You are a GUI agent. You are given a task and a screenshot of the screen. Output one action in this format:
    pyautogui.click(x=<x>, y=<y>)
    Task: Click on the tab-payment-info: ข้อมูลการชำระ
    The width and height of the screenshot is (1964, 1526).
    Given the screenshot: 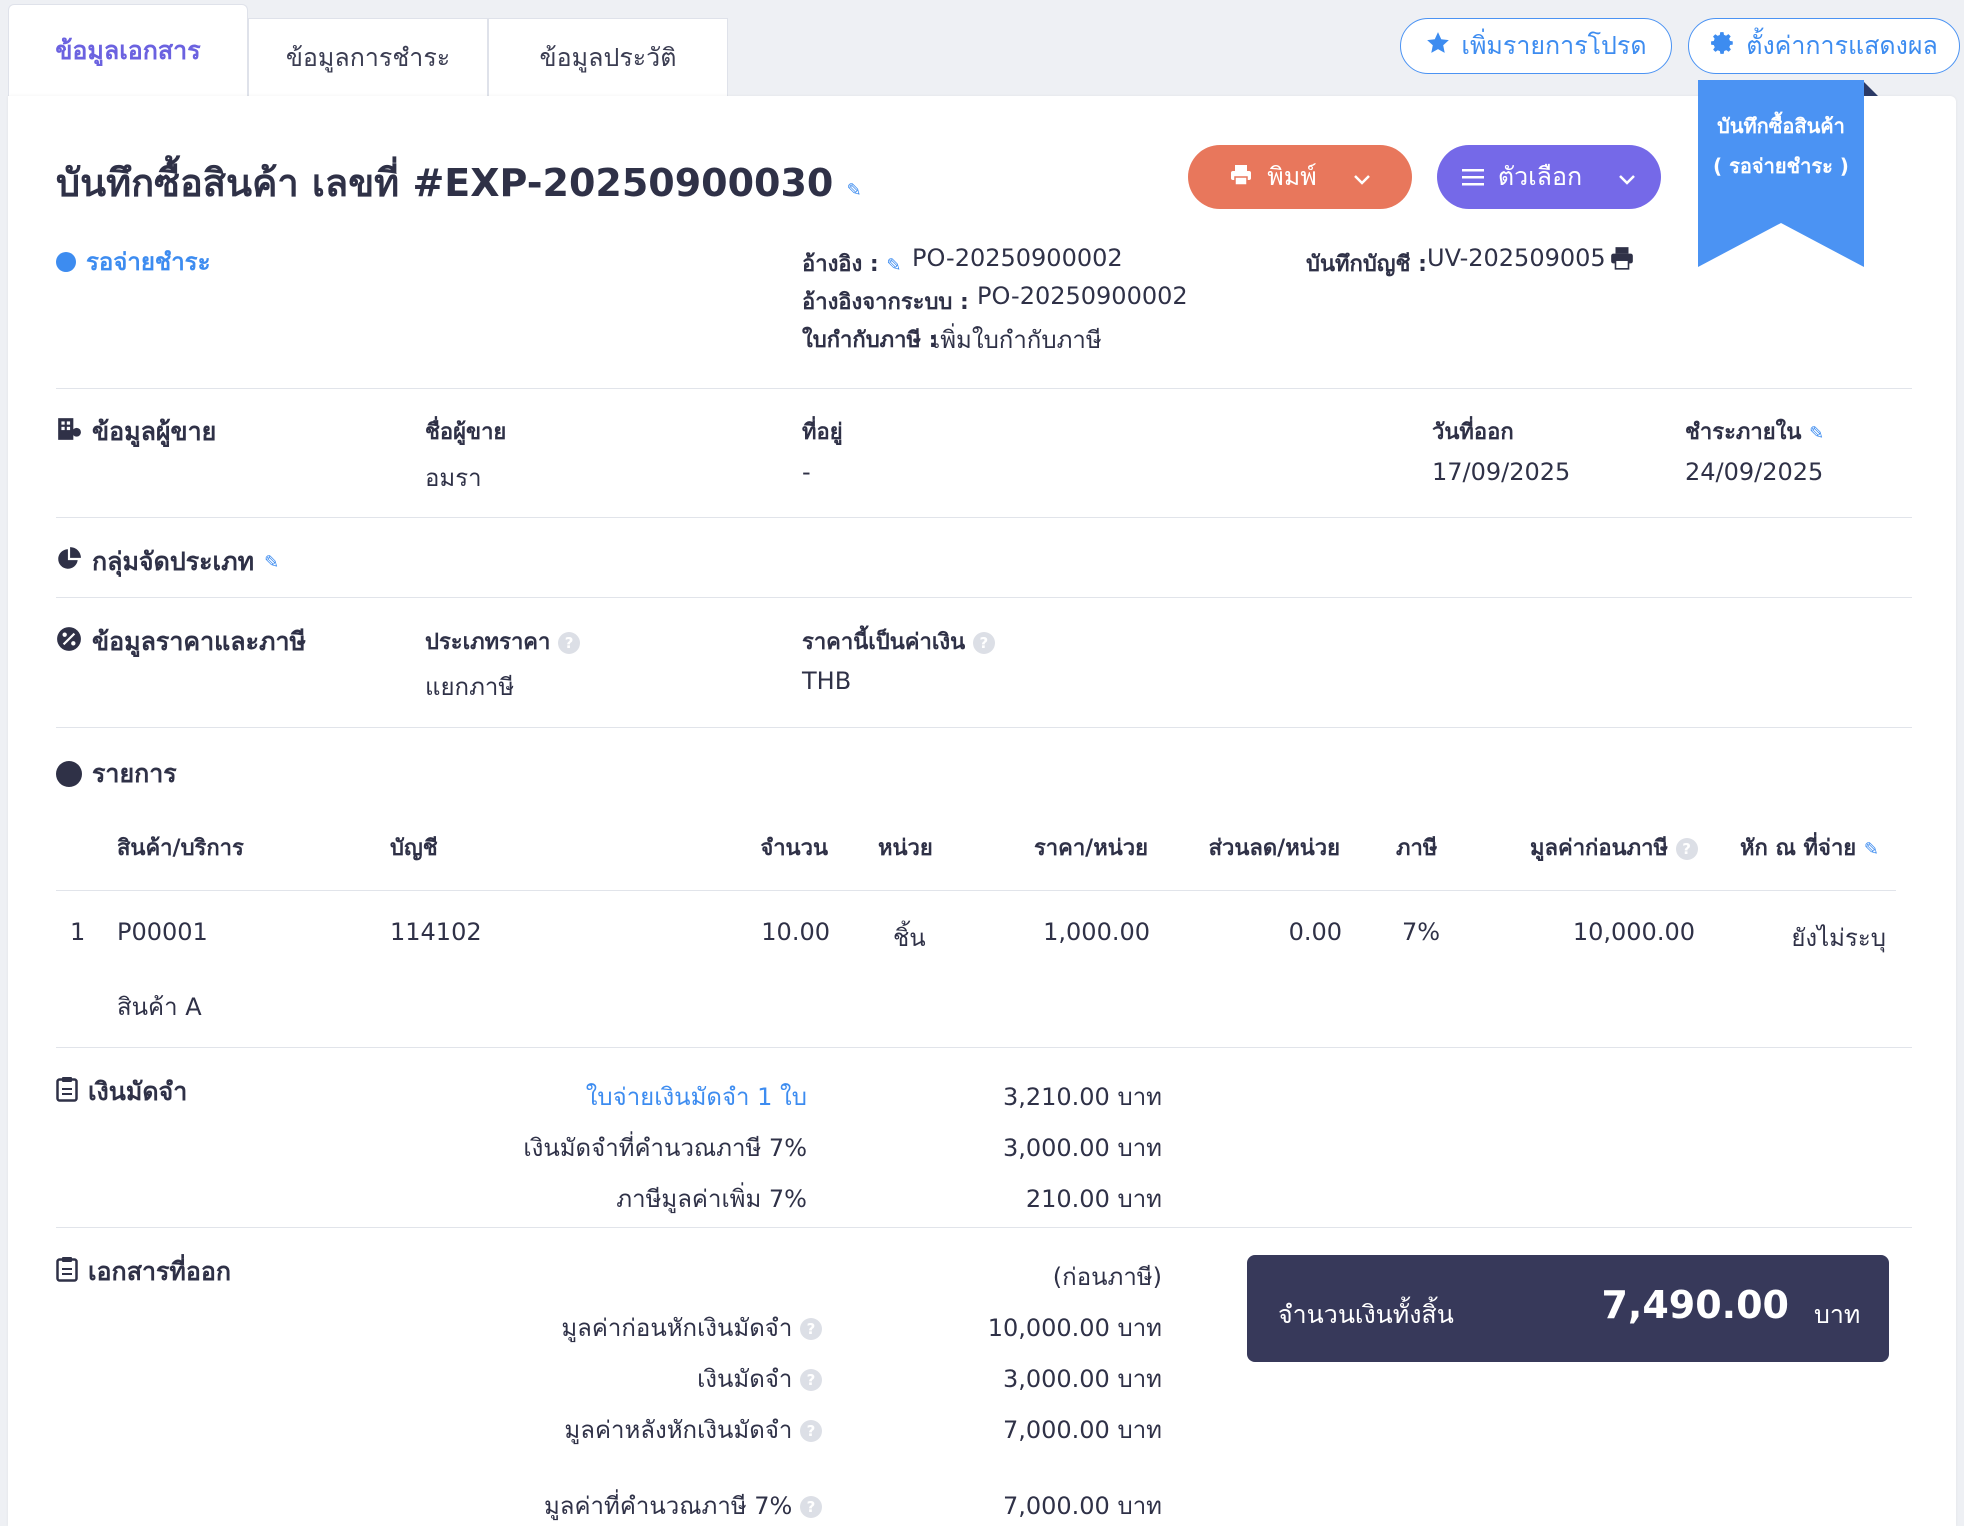 What is the action you would take?
    pyautogui.click(x=368, y=57)
    